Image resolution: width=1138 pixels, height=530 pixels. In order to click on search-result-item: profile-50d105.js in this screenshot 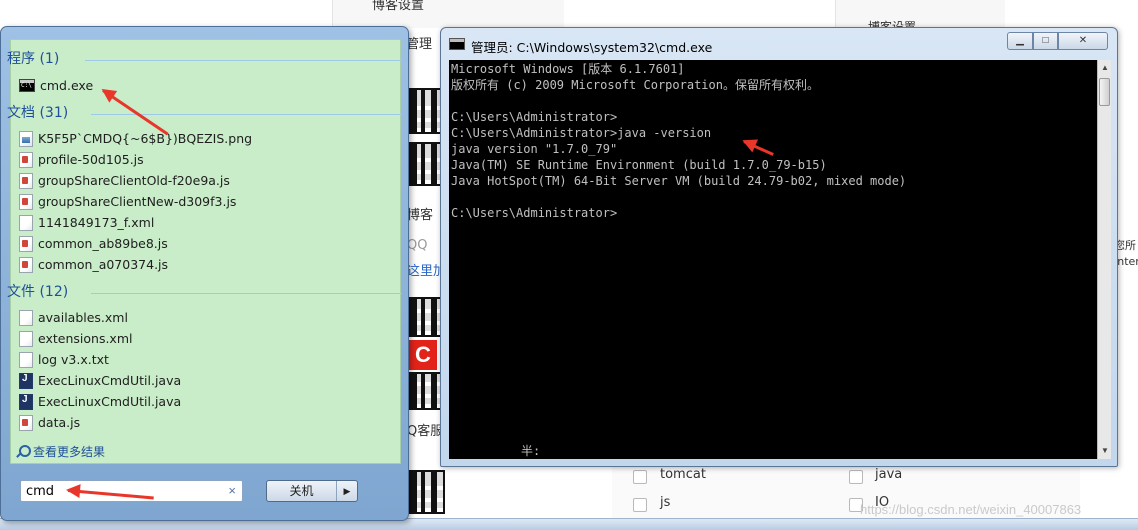, I will do `click(199, 159)`.